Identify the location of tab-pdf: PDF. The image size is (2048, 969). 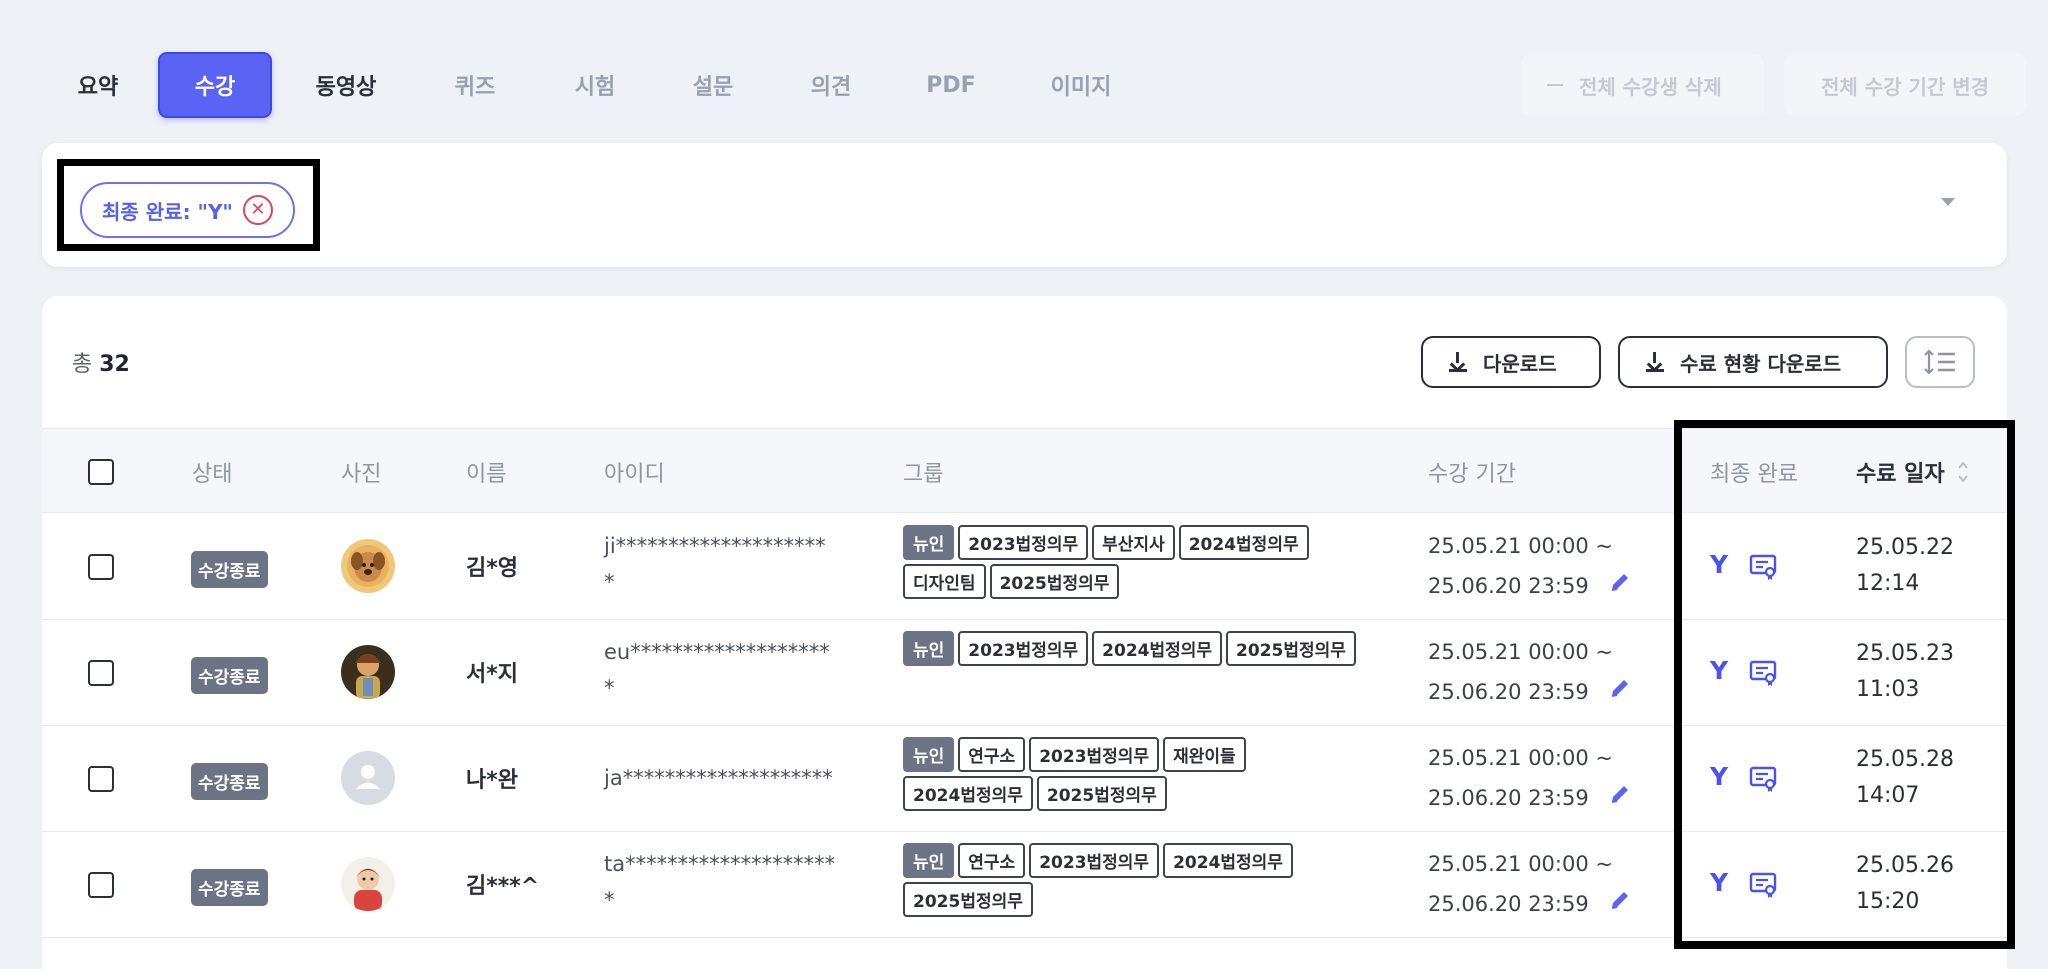
(951, 85).